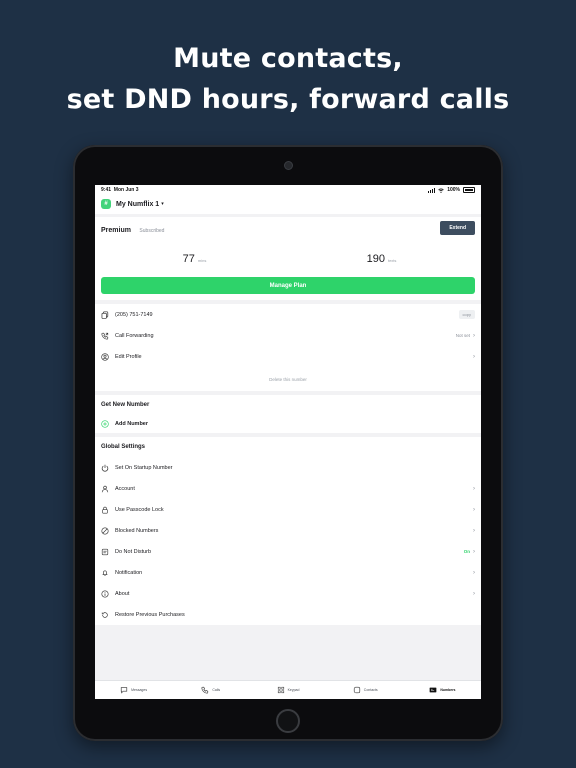  Describe the element at coordinates (105, 530) in the screenshot. I see `block-icon` at that location.